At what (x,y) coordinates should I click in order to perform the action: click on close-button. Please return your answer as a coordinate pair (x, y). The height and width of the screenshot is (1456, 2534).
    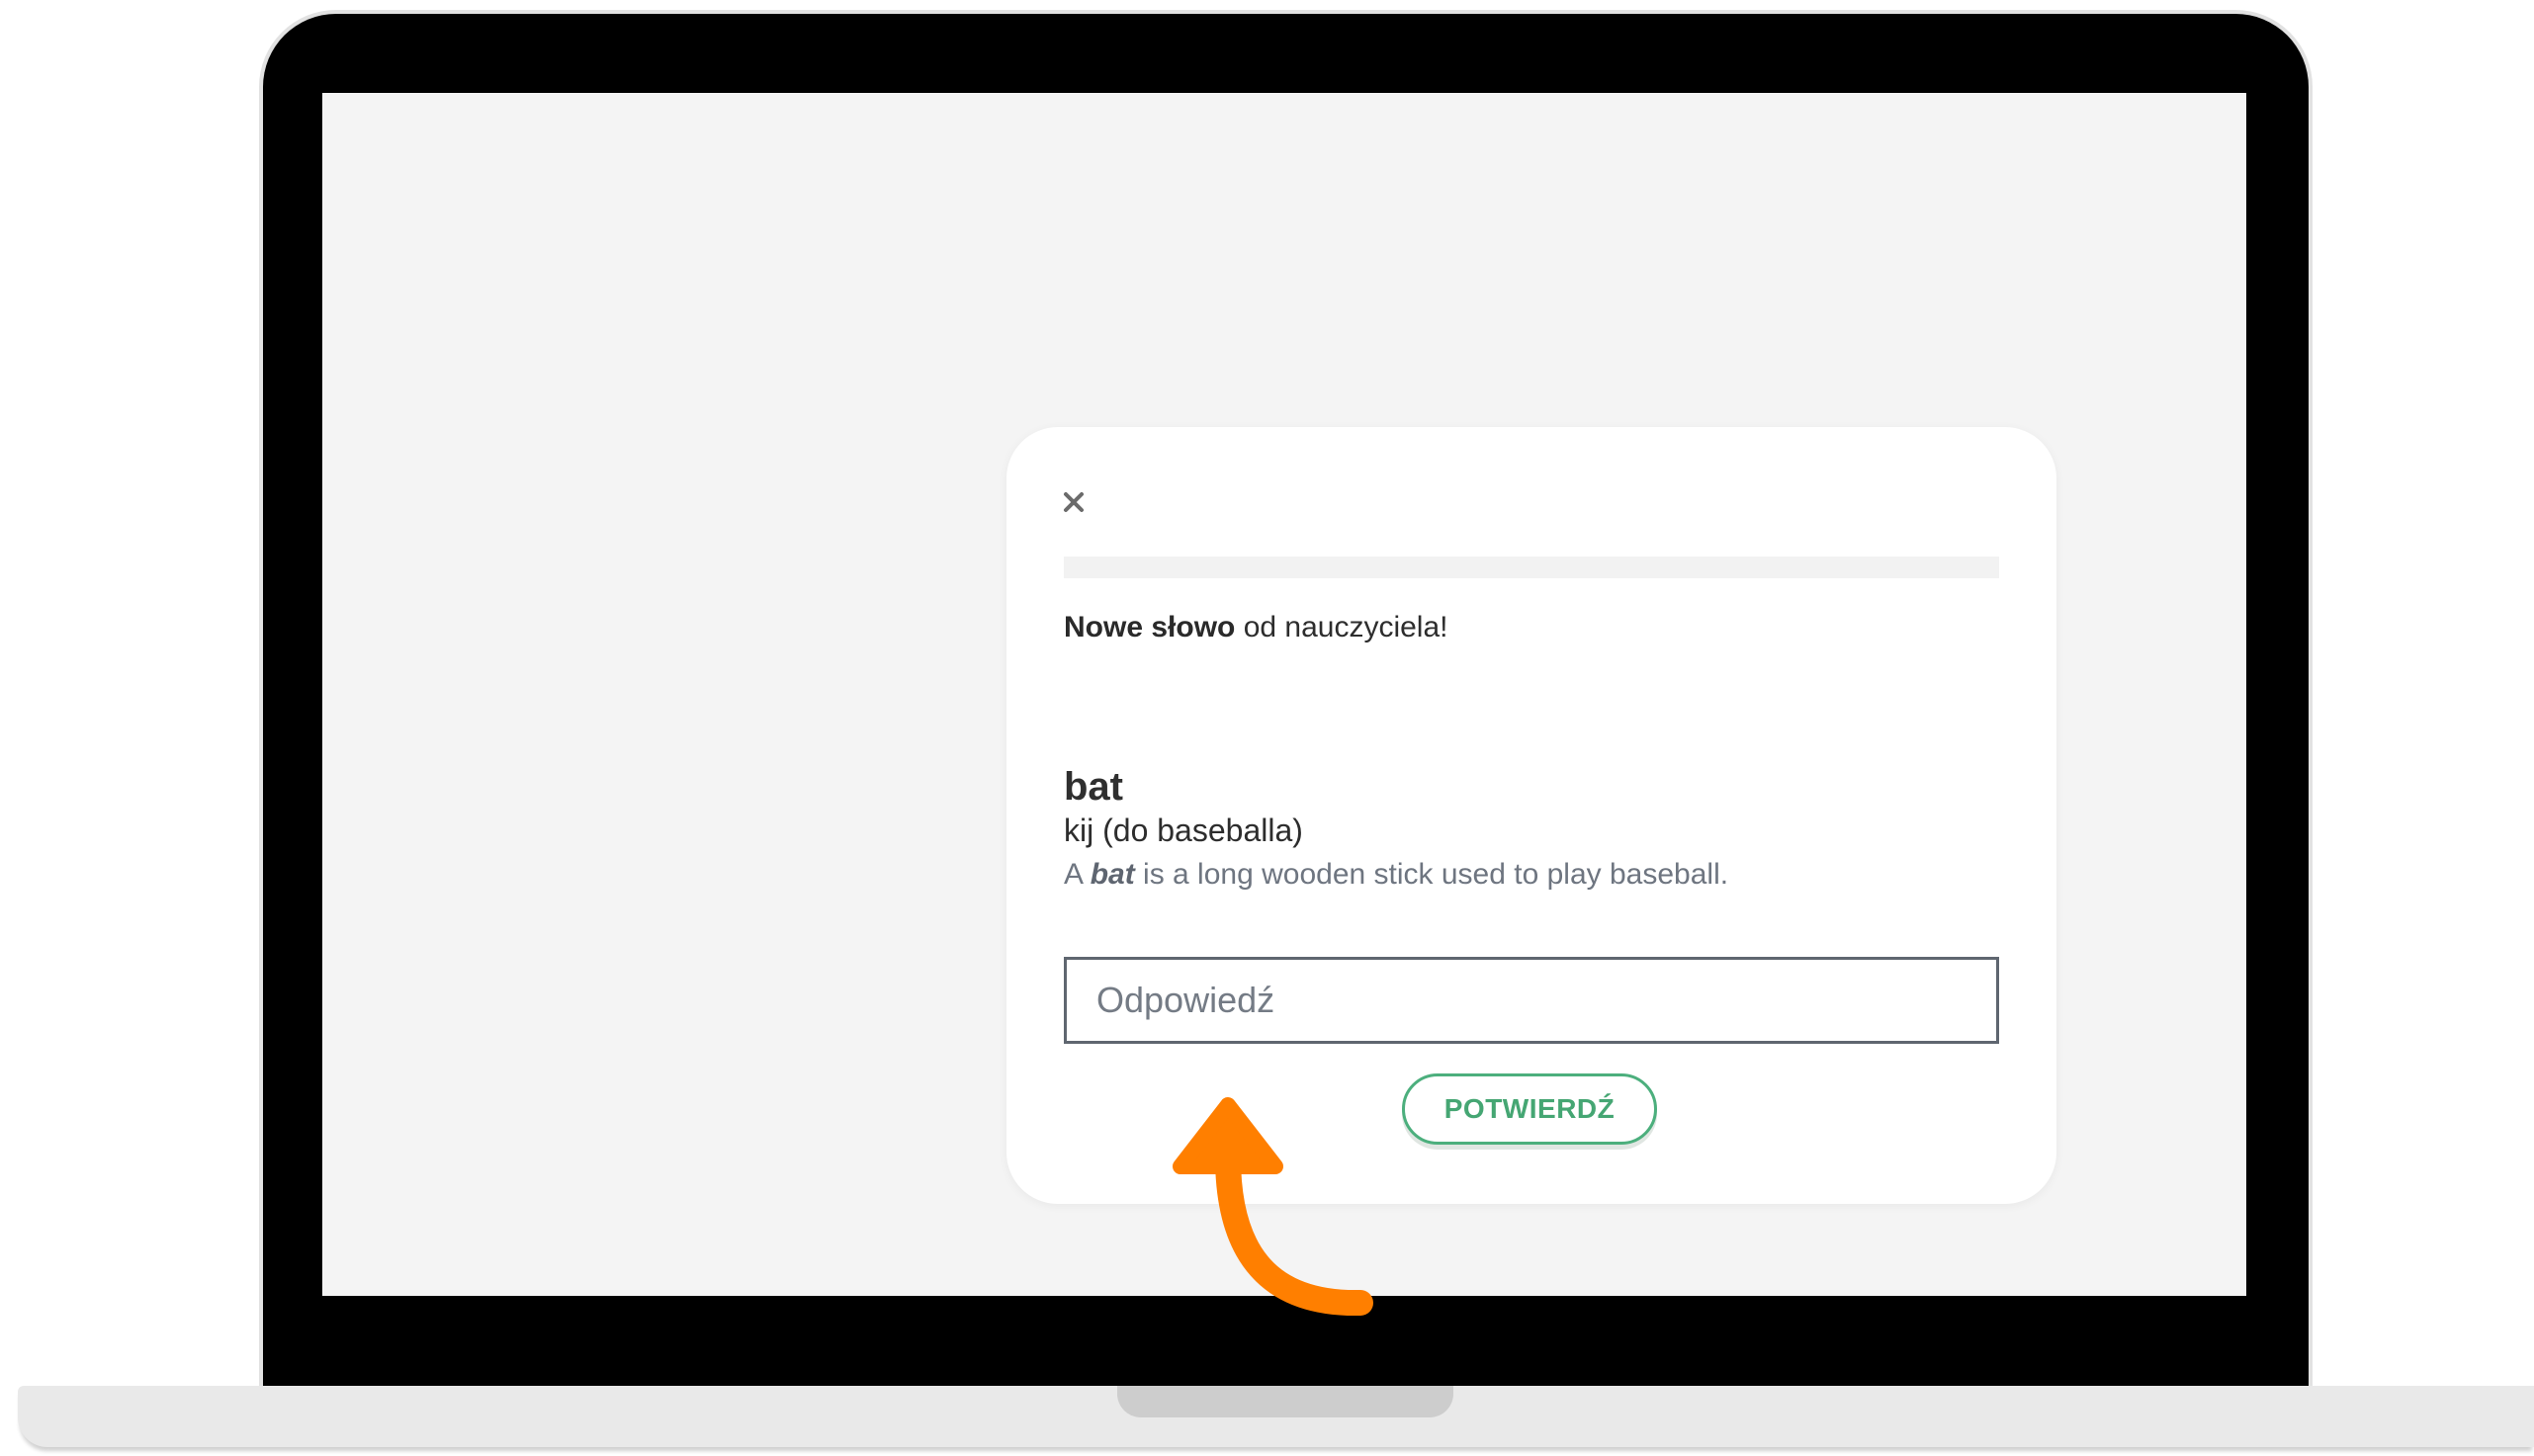
    Looking at the image, I should click on (1073, 502).